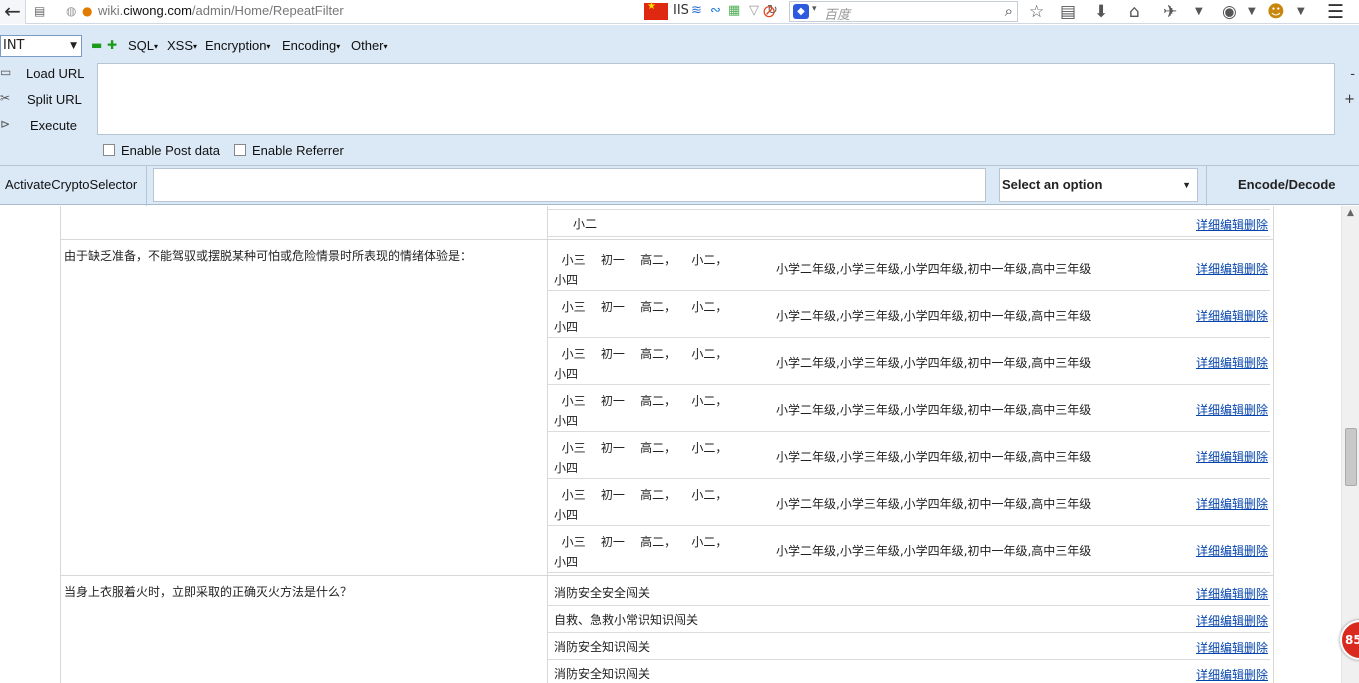 This screenshot has height=683, width=1359. Describe the element at coordinates (5, 98) in the screenshot. I see `split-url-icon: ✂` at that location.